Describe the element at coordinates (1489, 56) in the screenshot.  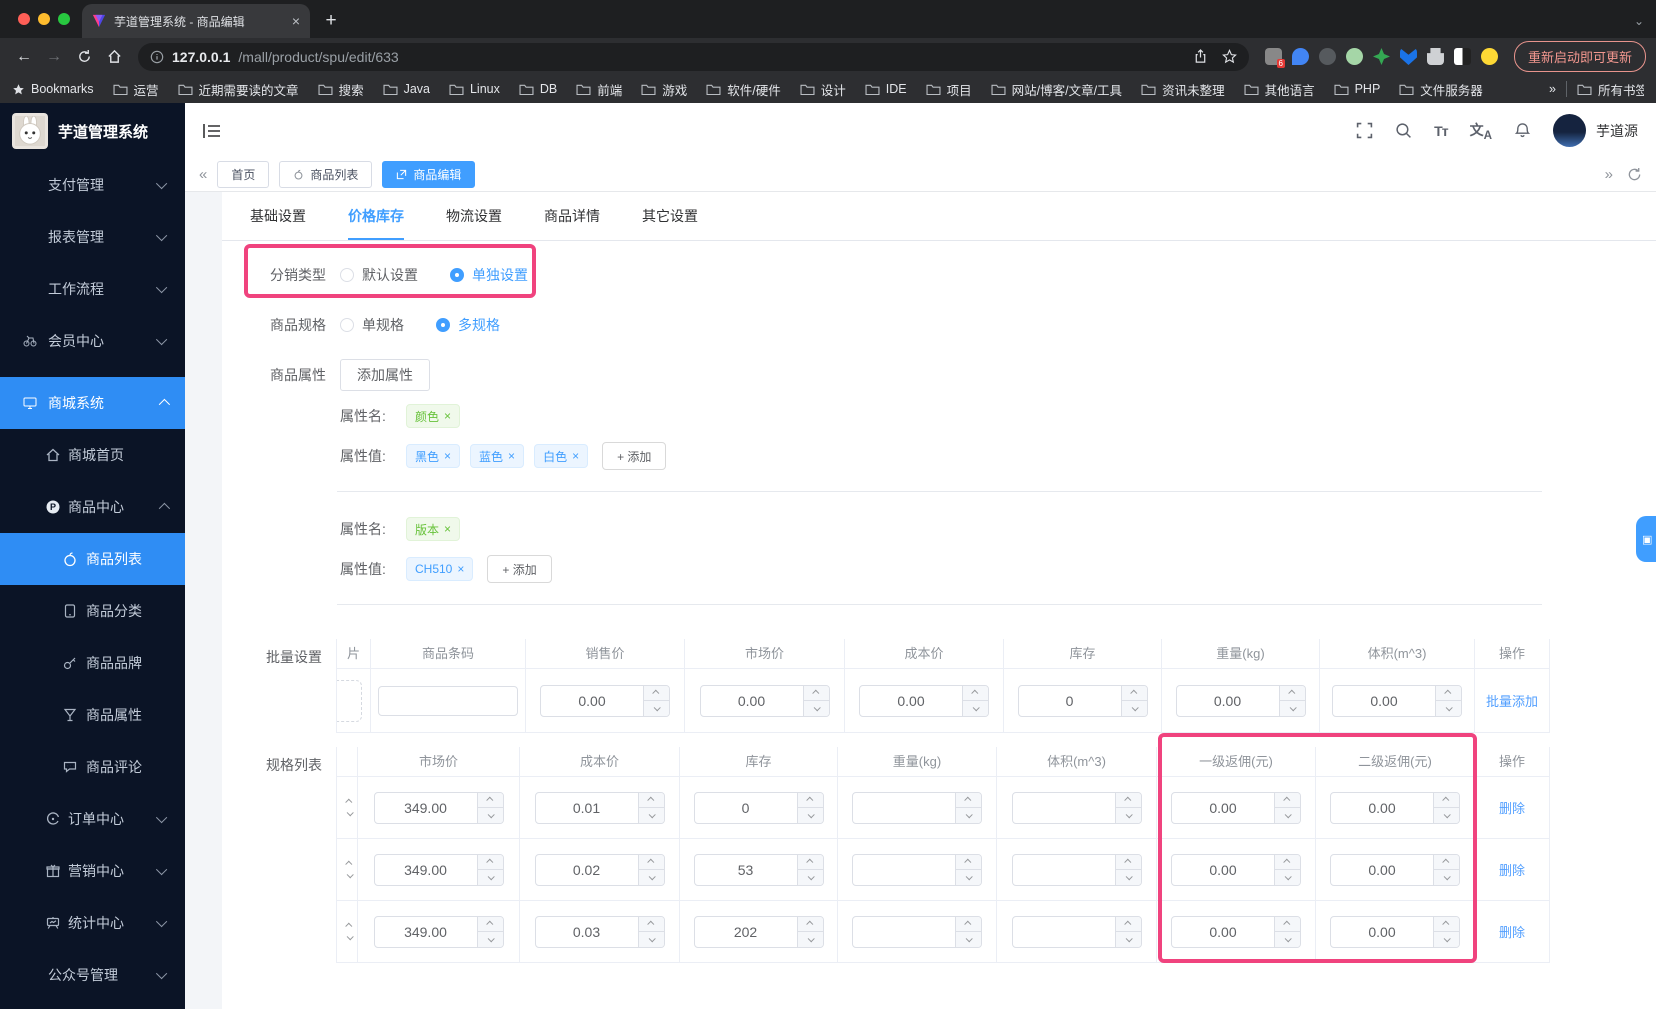
I see `profile-avatar-icon` at that location.